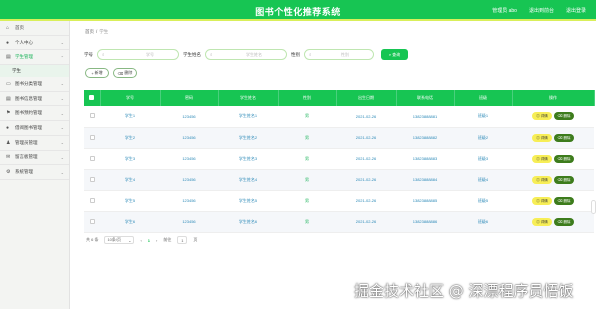 This screenshot has width=596, height=309. I want to click on sidebar-item-book-category: ▭ 图书分类管理 ⌄, so click(34, 84).